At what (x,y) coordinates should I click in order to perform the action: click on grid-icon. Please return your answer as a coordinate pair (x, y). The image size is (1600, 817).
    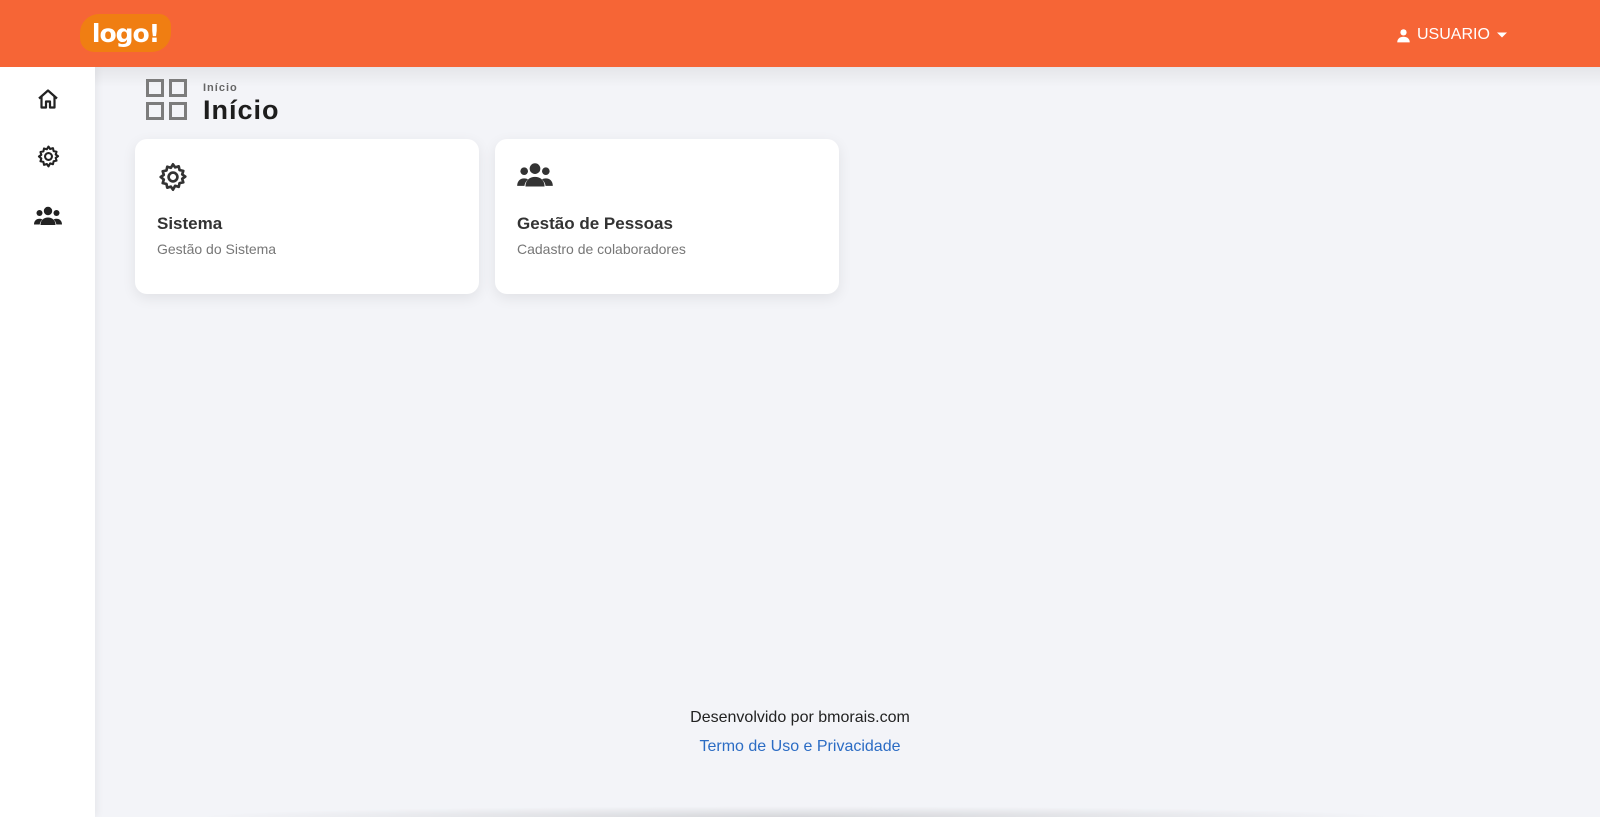
    Looking at the image, I should click on (167, 100).